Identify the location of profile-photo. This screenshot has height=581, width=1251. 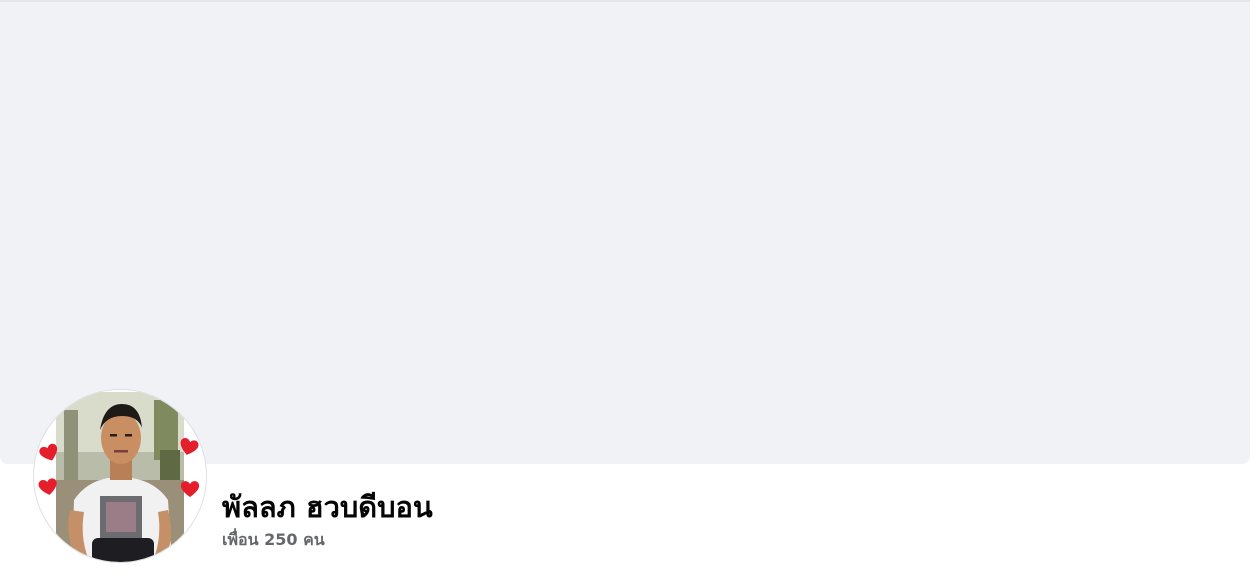
(120, 476).